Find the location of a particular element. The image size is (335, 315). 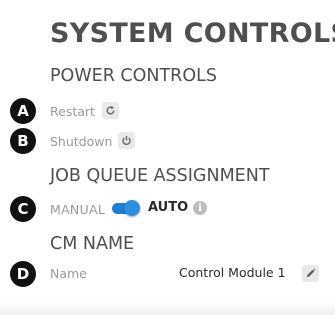

info-icon: i is located at coordinates (200, 208).